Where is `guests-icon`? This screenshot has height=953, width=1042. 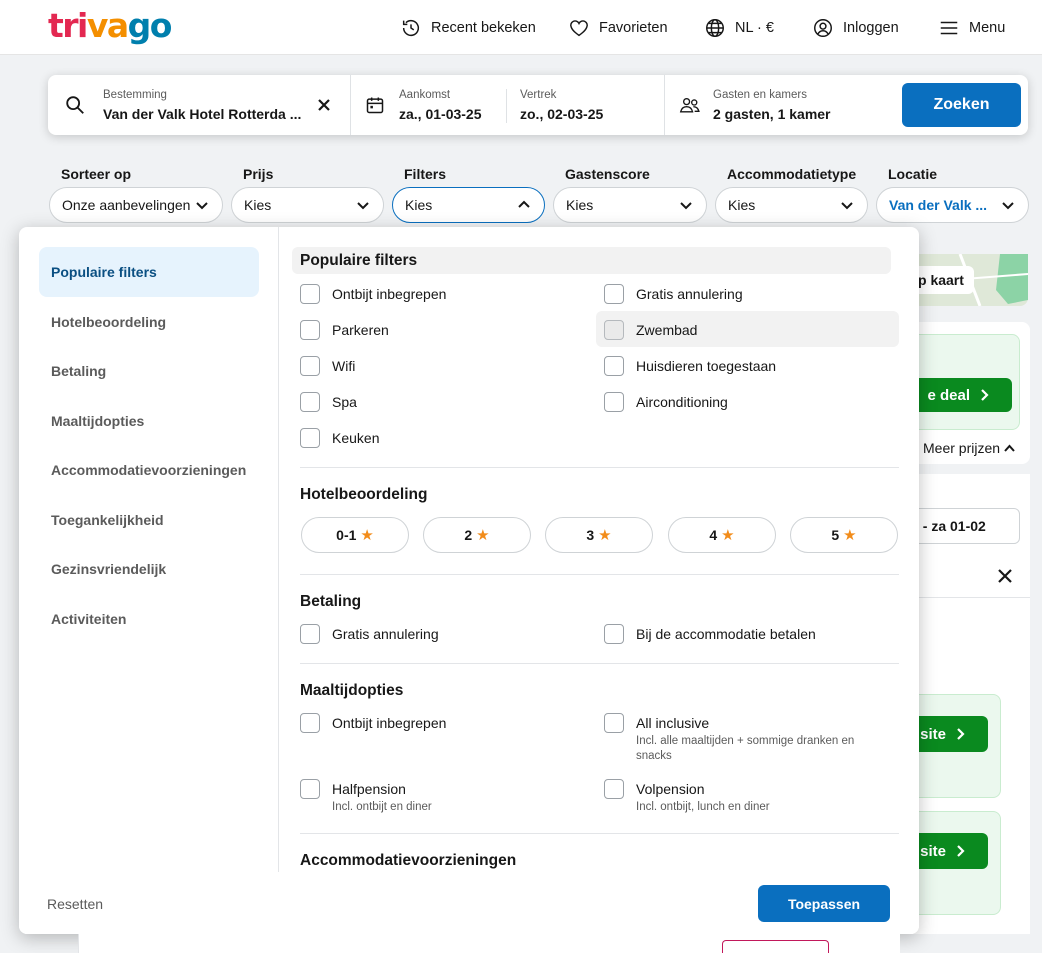 guests-icon is located at coordinates (689, 105).